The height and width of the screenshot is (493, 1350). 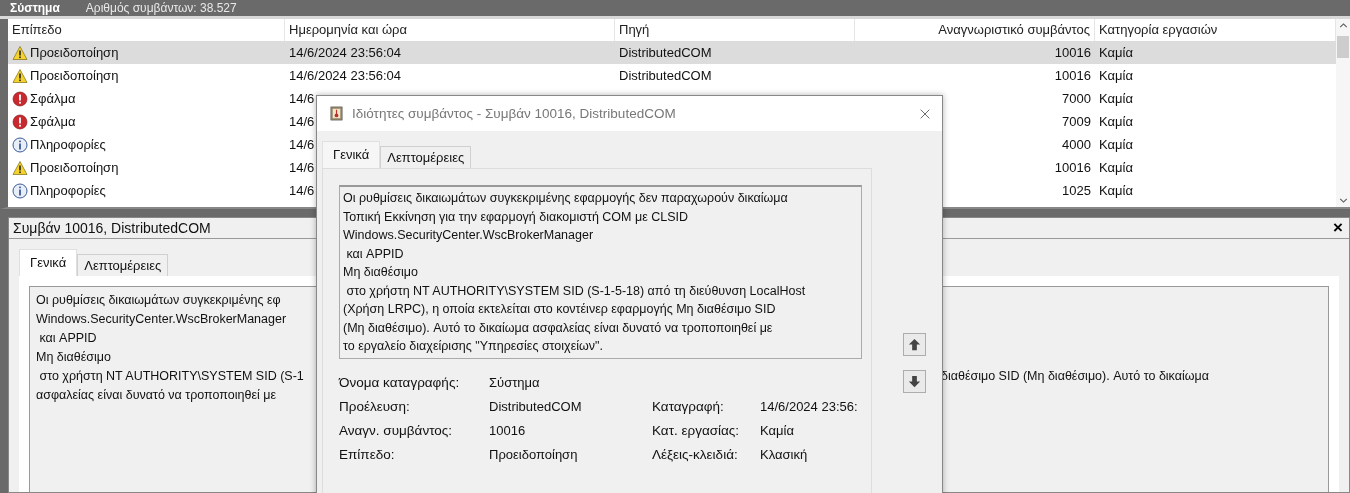 What do you see at coordinates (171, 376) in the screenshot?
I see `description-text: στο χρήστη NT AUTHORITY\SYSTEM SID (S-1` at bounding box center [171, 376].